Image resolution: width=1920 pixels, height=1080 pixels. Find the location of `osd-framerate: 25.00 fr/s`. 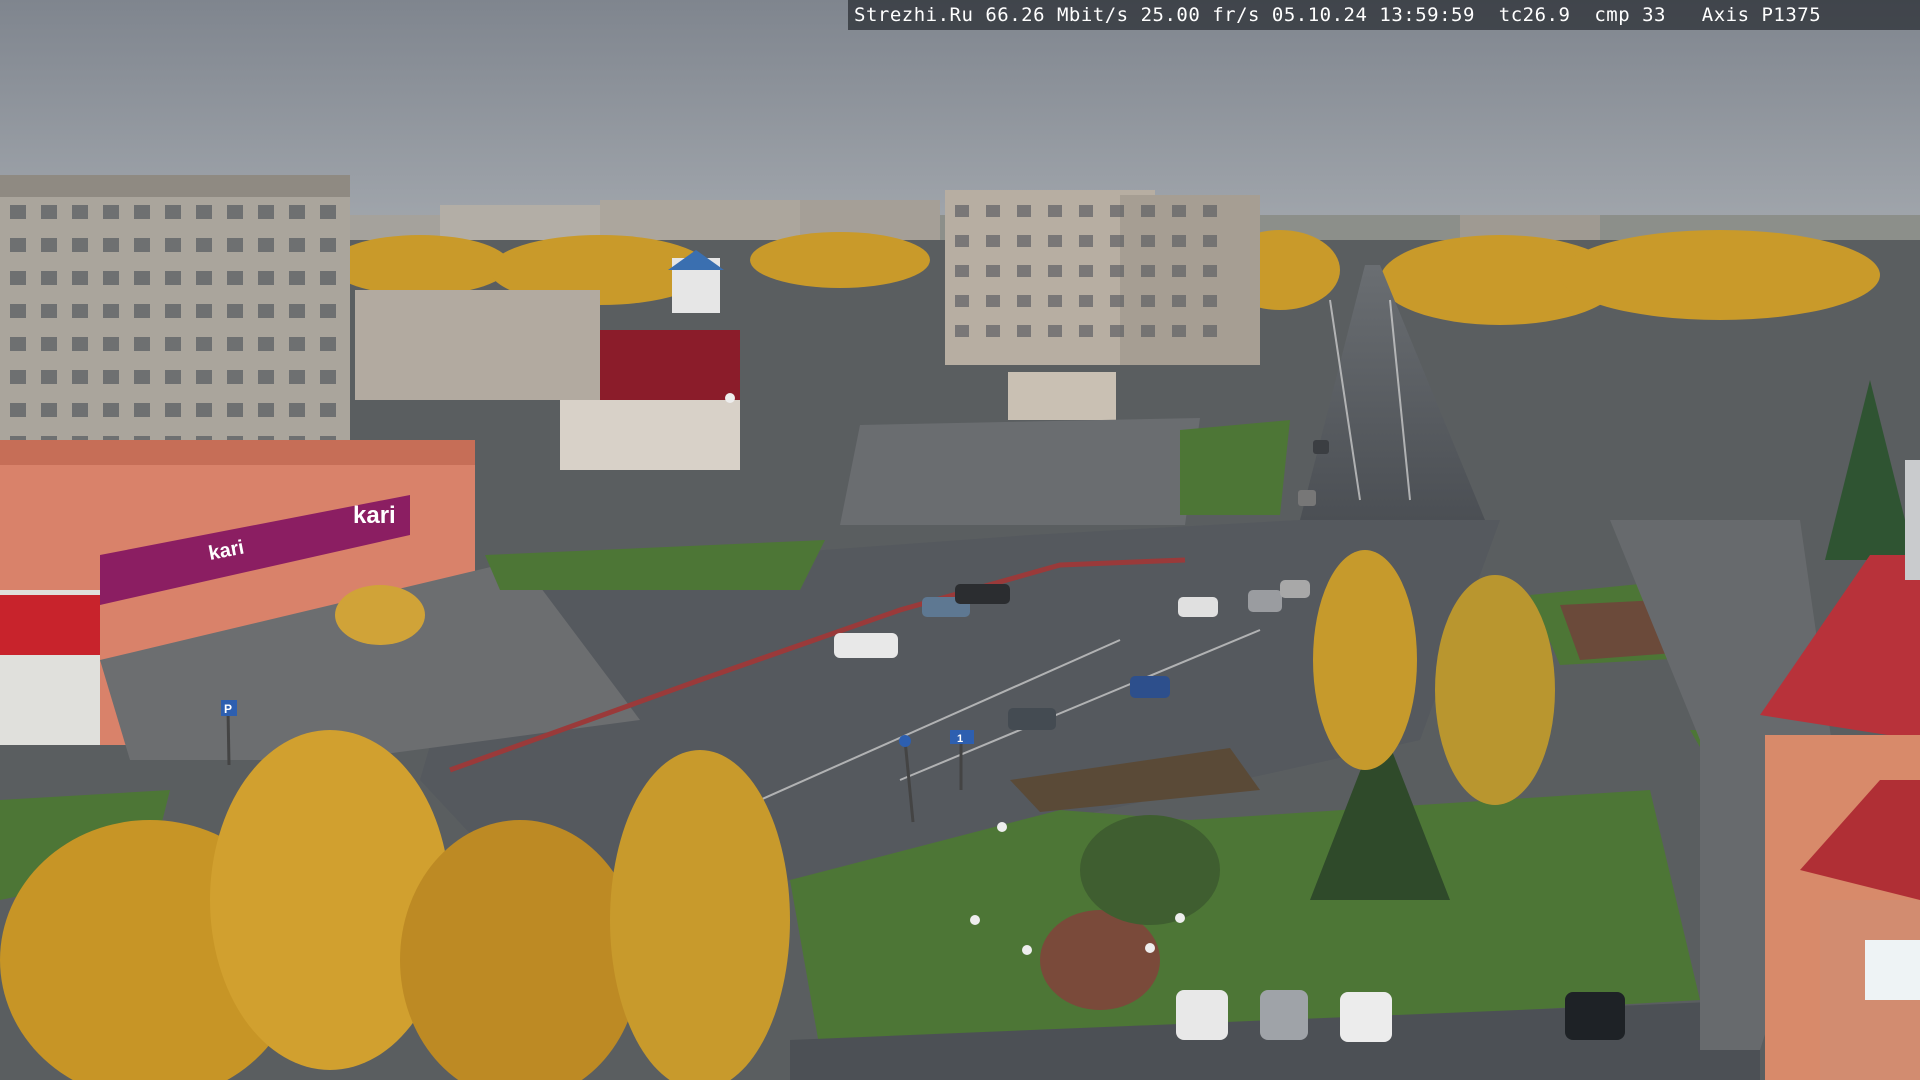

osd-framerate: 25.00 fr/s is located at coordinates (1200, 15).